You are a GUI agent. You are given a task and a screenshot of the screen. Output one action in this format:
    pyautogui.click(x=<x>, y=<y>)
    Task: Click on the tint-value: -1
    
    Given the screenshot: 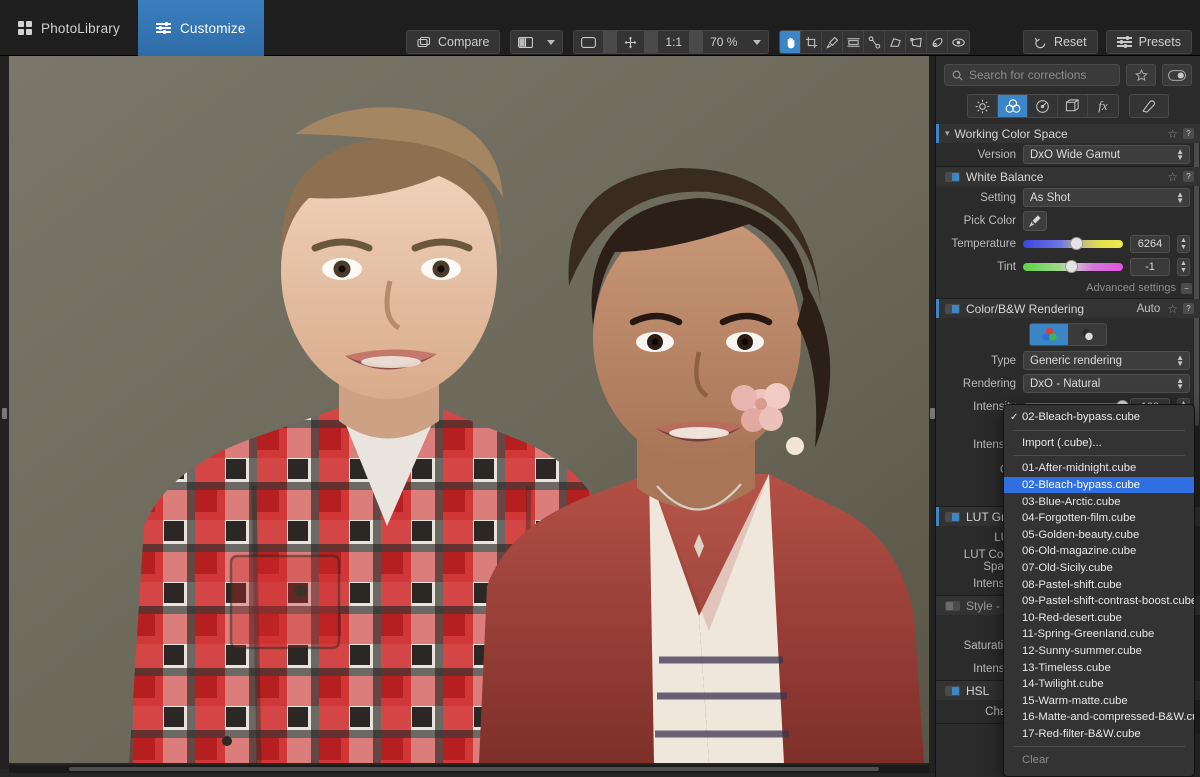 What is the action you would take?
    pyautogui.click(x=1150, y=266)
    